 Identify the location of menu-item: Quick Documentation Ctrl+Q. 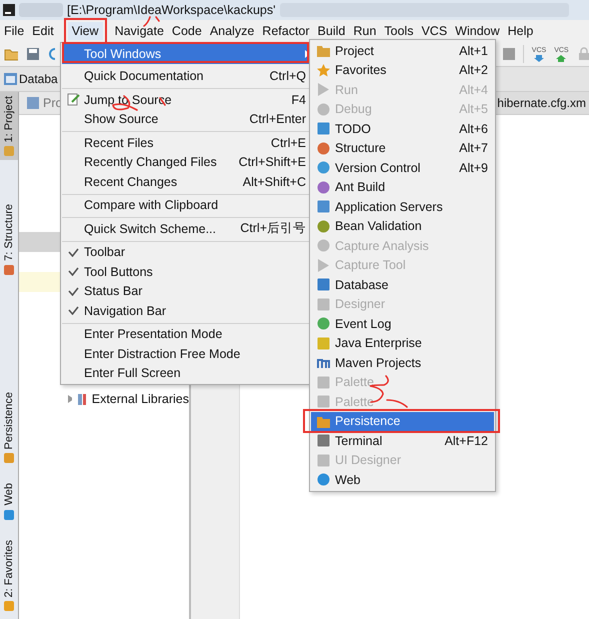
(187, 76).